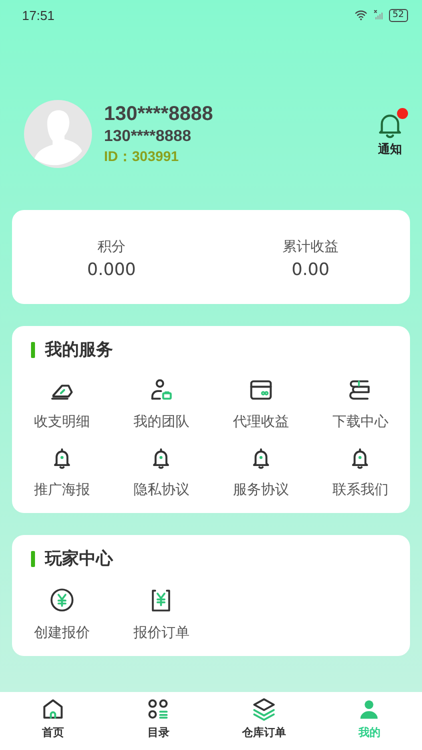 This screenshot has height=750, width=422. I want to click on status-time: 17:51, so click(38, 15).